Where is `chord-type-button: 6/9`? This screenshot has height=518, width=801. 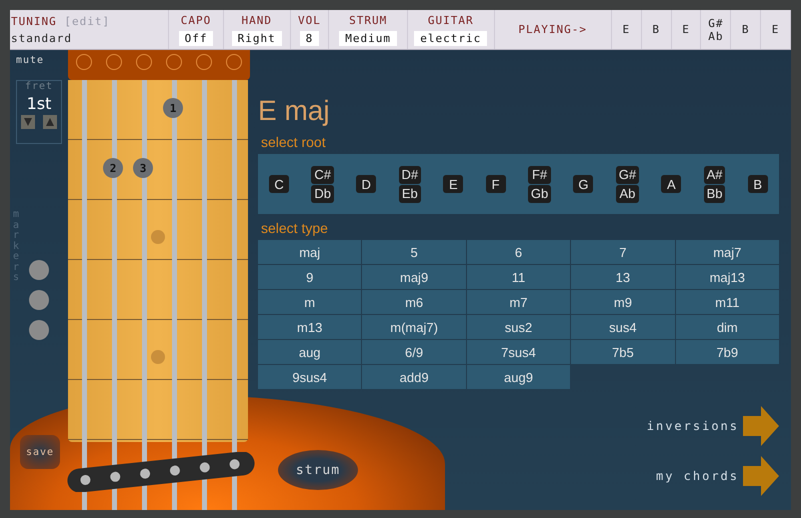 chord-type-button: 6/9 is located at coordinates (414, 352).